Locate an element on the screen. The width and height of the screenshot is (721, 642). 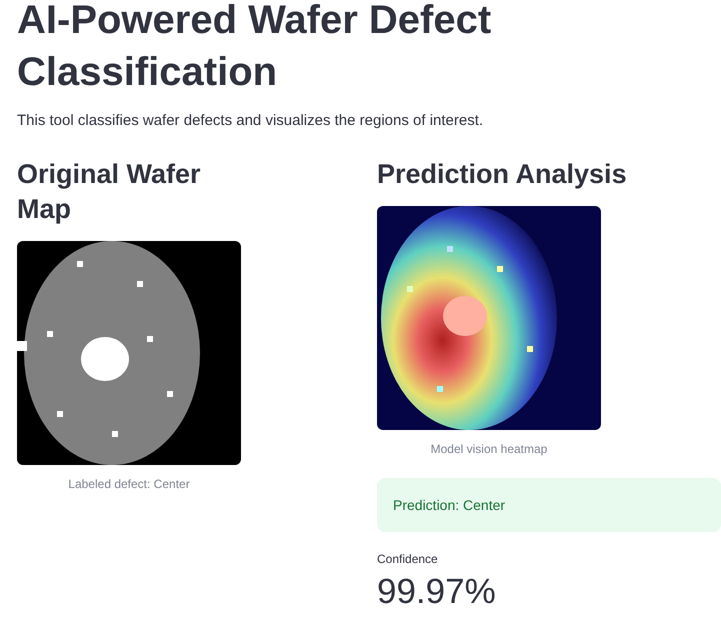
description: This tool classifies wafer defects and visualizes the regions of interest. is located at coordinates (250, 120).